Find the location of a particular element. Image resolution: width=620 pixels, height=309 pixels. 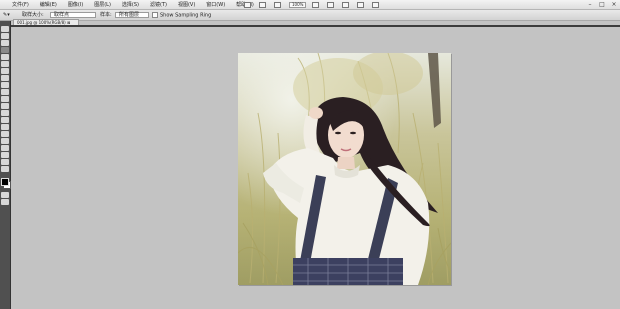

healing-brush-tool-icon is located at coordinates (5, 71).